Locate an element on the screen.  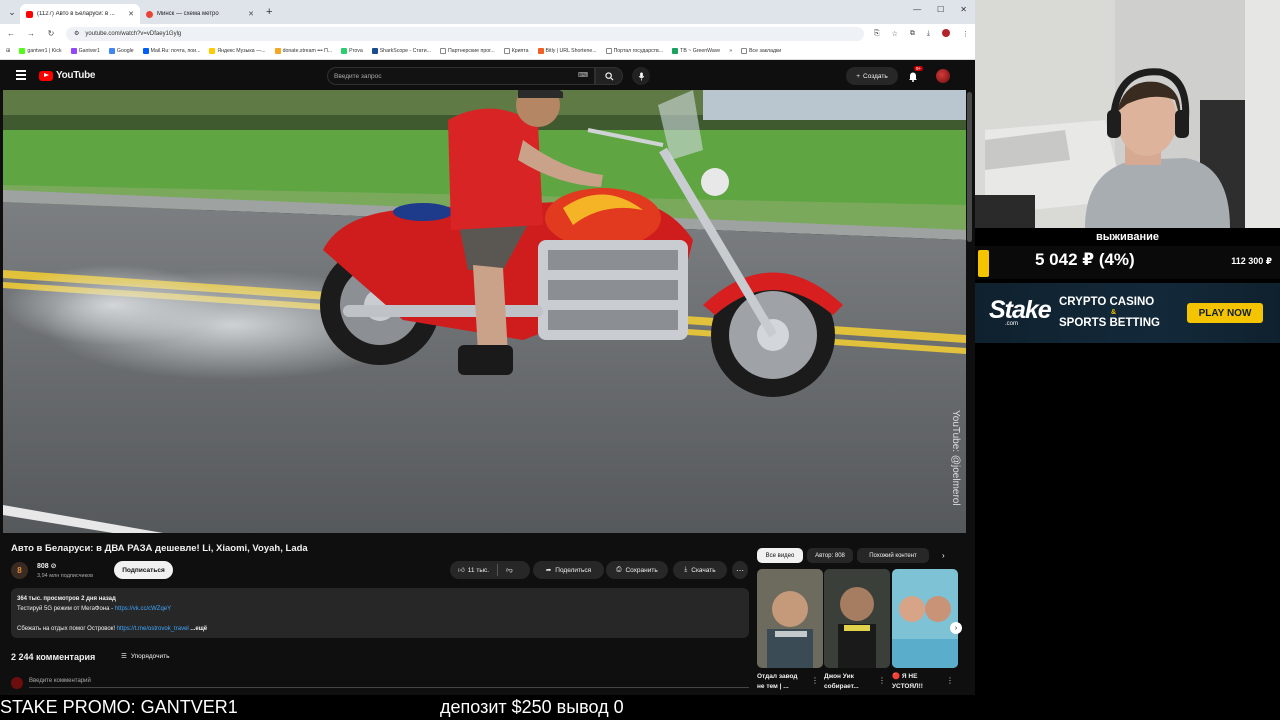
bookmark-star-icon: ☆ is located at coordinates (895, 34).